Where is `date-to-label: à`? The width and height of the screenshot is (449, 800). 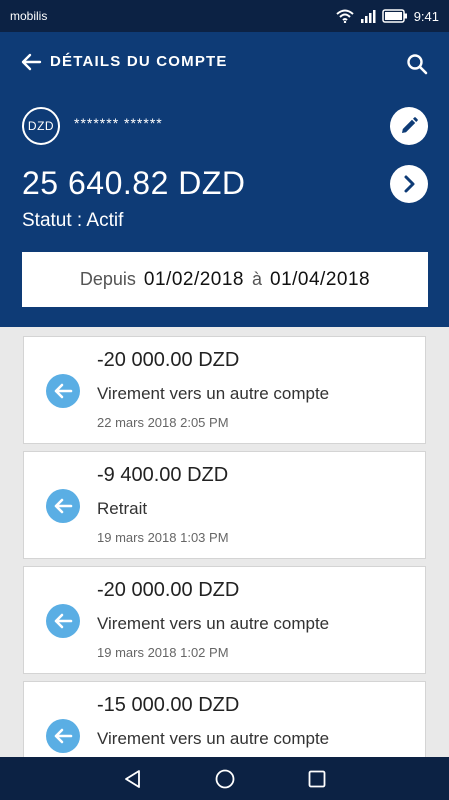 date-to-label: à is located at coordinates (257, 279).